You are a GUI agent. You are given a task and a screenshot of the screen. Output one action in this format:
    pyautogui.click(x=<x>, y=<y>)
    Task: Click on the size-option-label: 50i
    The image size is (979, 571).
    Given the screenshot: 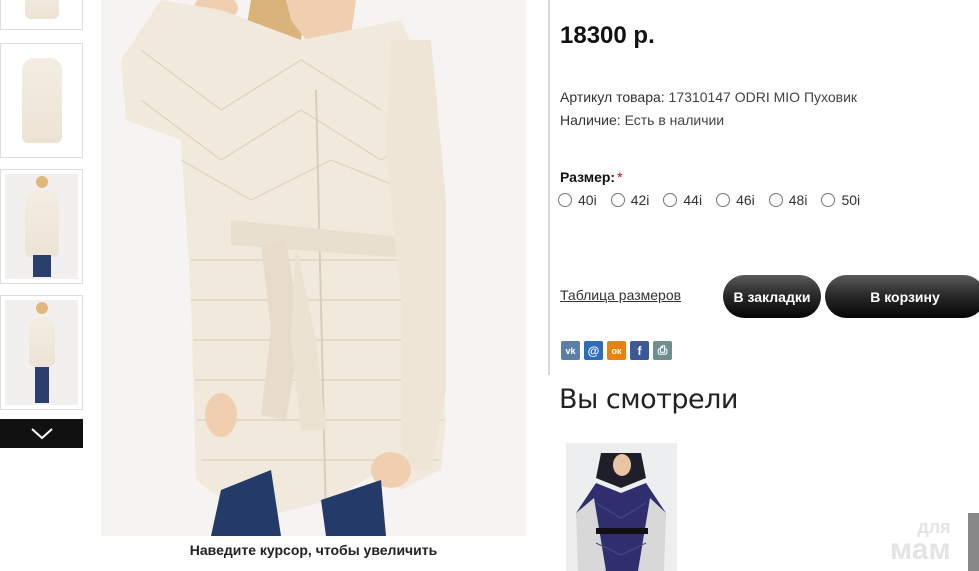 What is the action you would take?
    pyautogui.click(x=851, y=200)
    